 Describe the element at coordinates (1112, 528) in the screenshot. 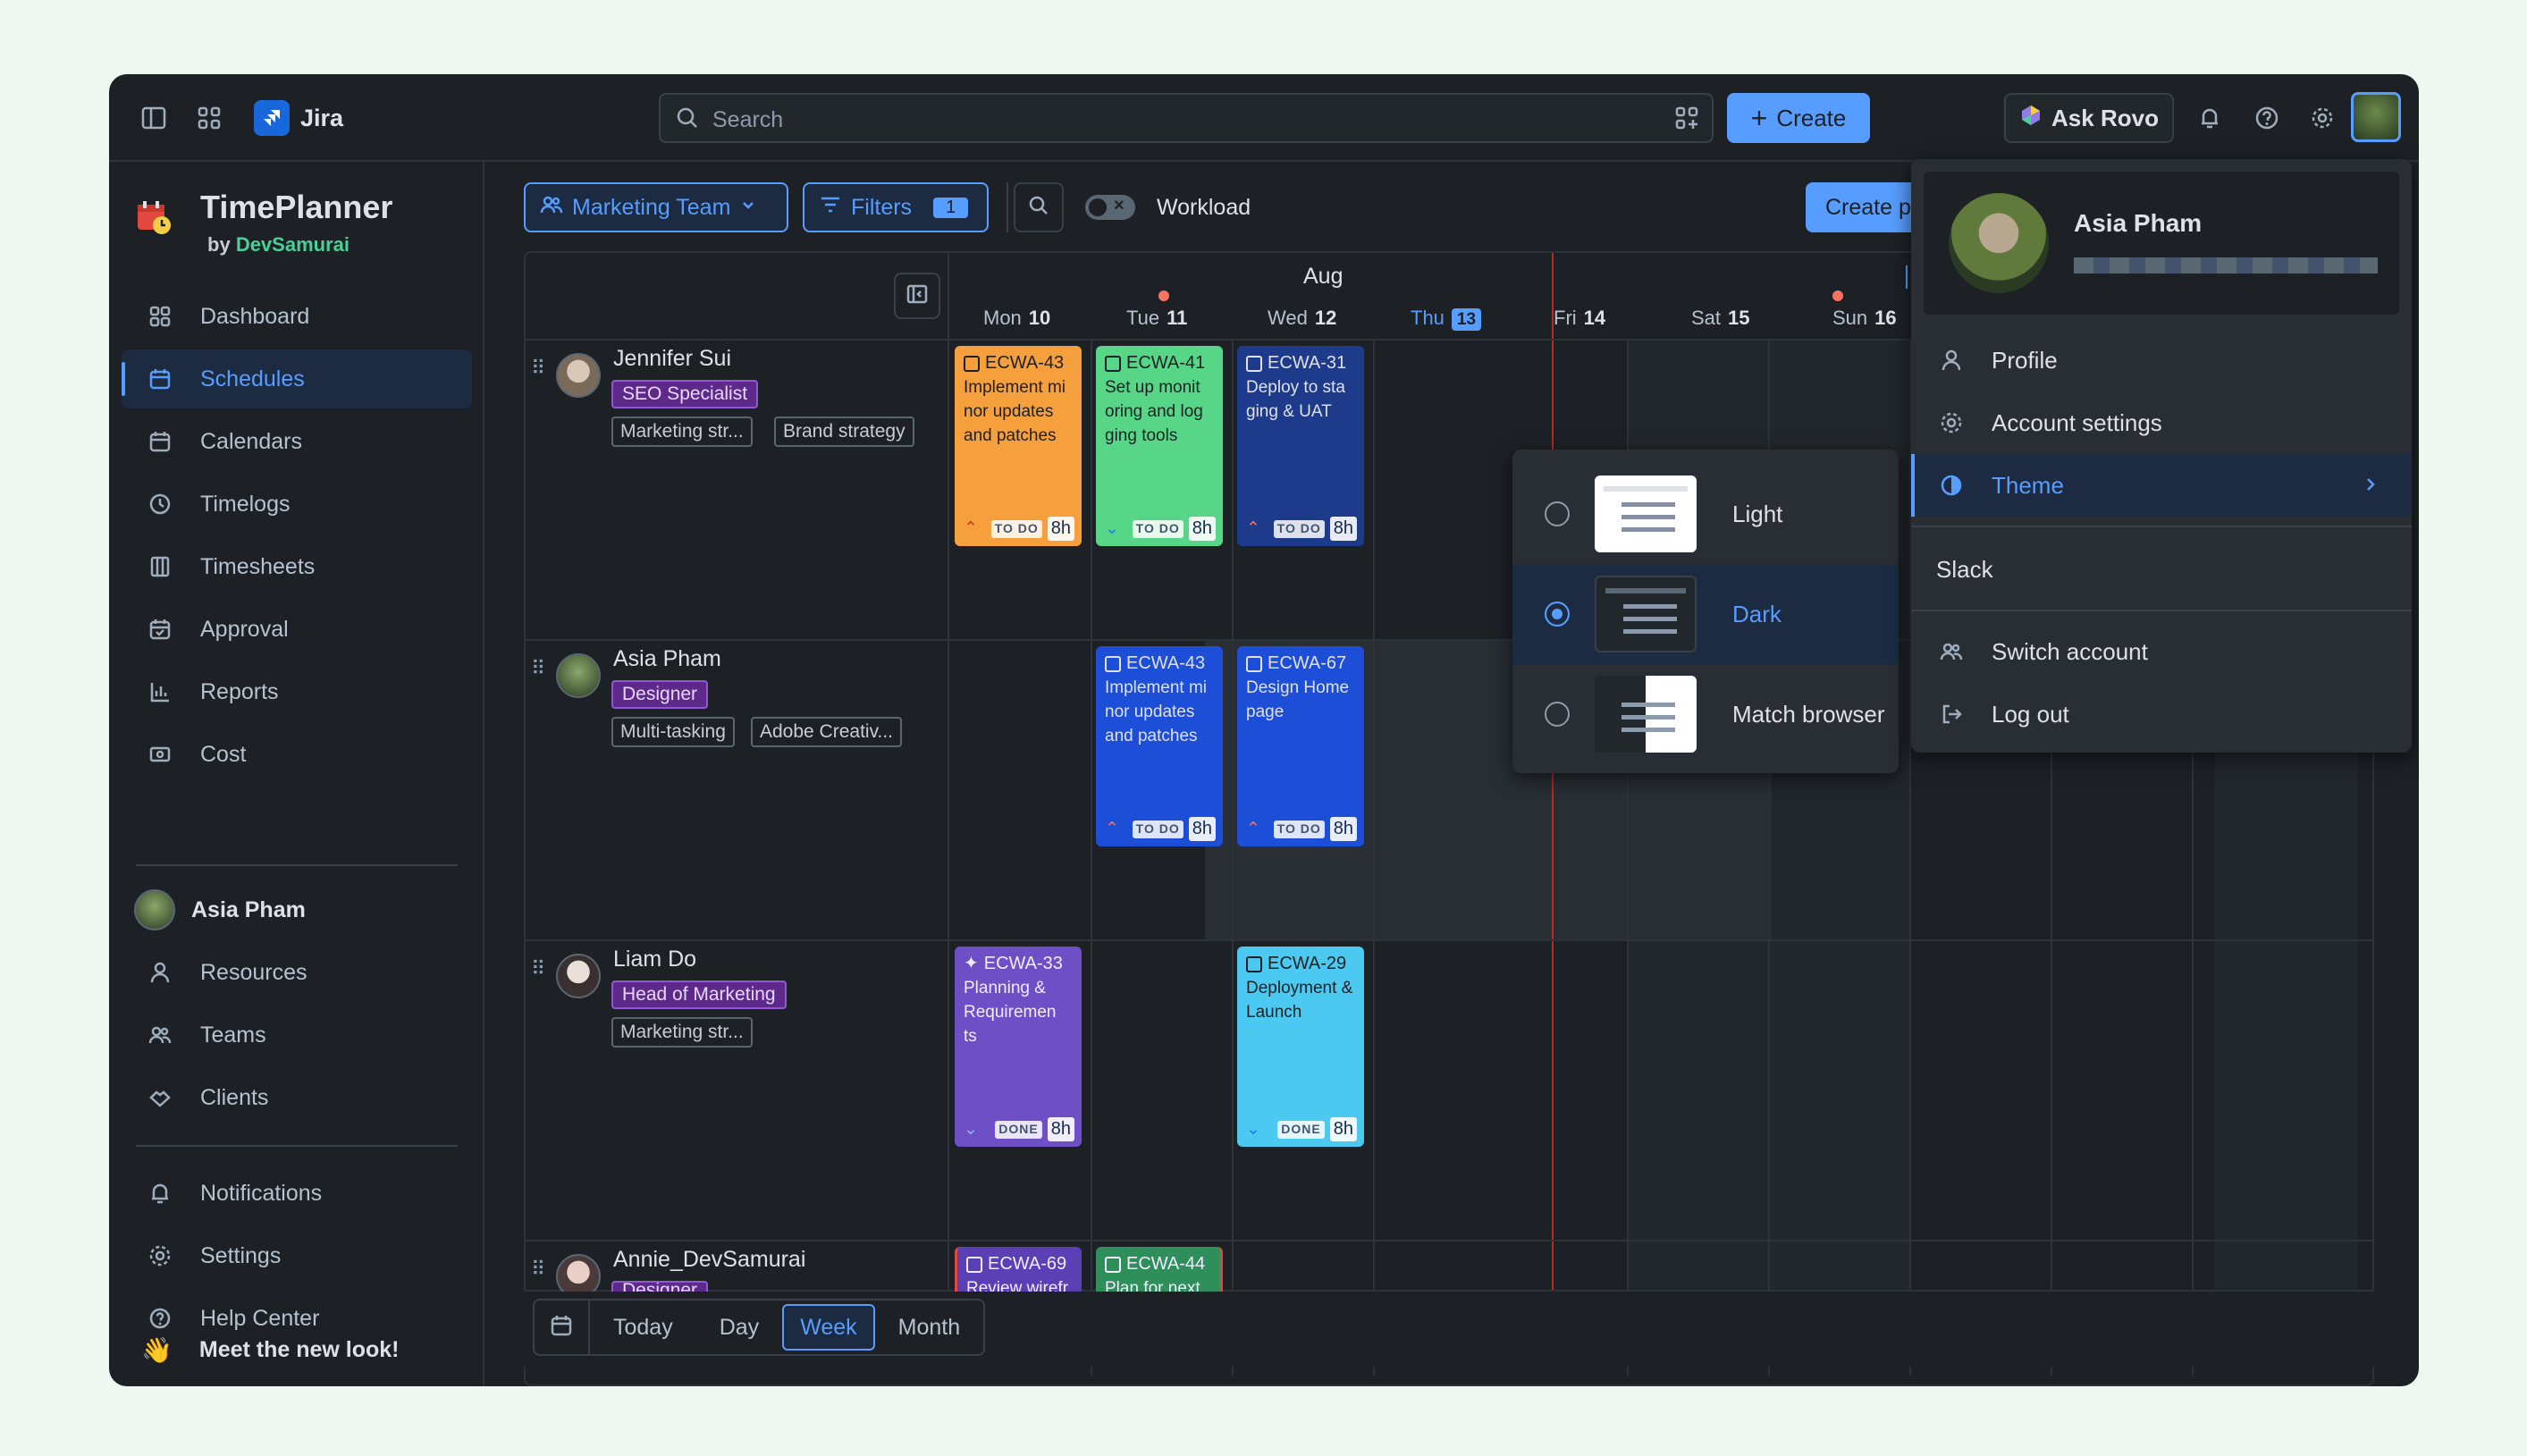

I see `priority-low-icon: ⌄` at that location.